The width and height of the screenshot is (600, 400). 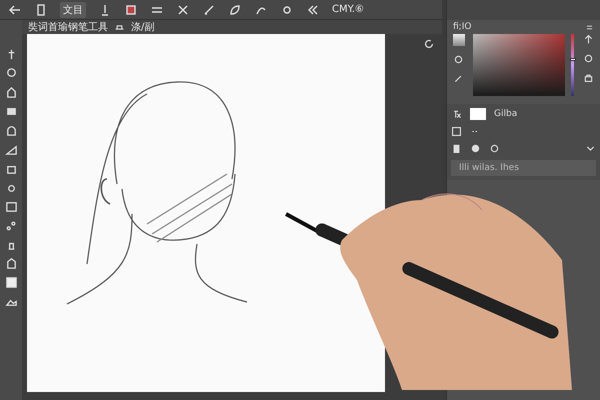 What do you see at coordinates (348, 9) in the screenshot?
I see `toolbar-label: CMY.⑥` at bounding box center [348, 9].